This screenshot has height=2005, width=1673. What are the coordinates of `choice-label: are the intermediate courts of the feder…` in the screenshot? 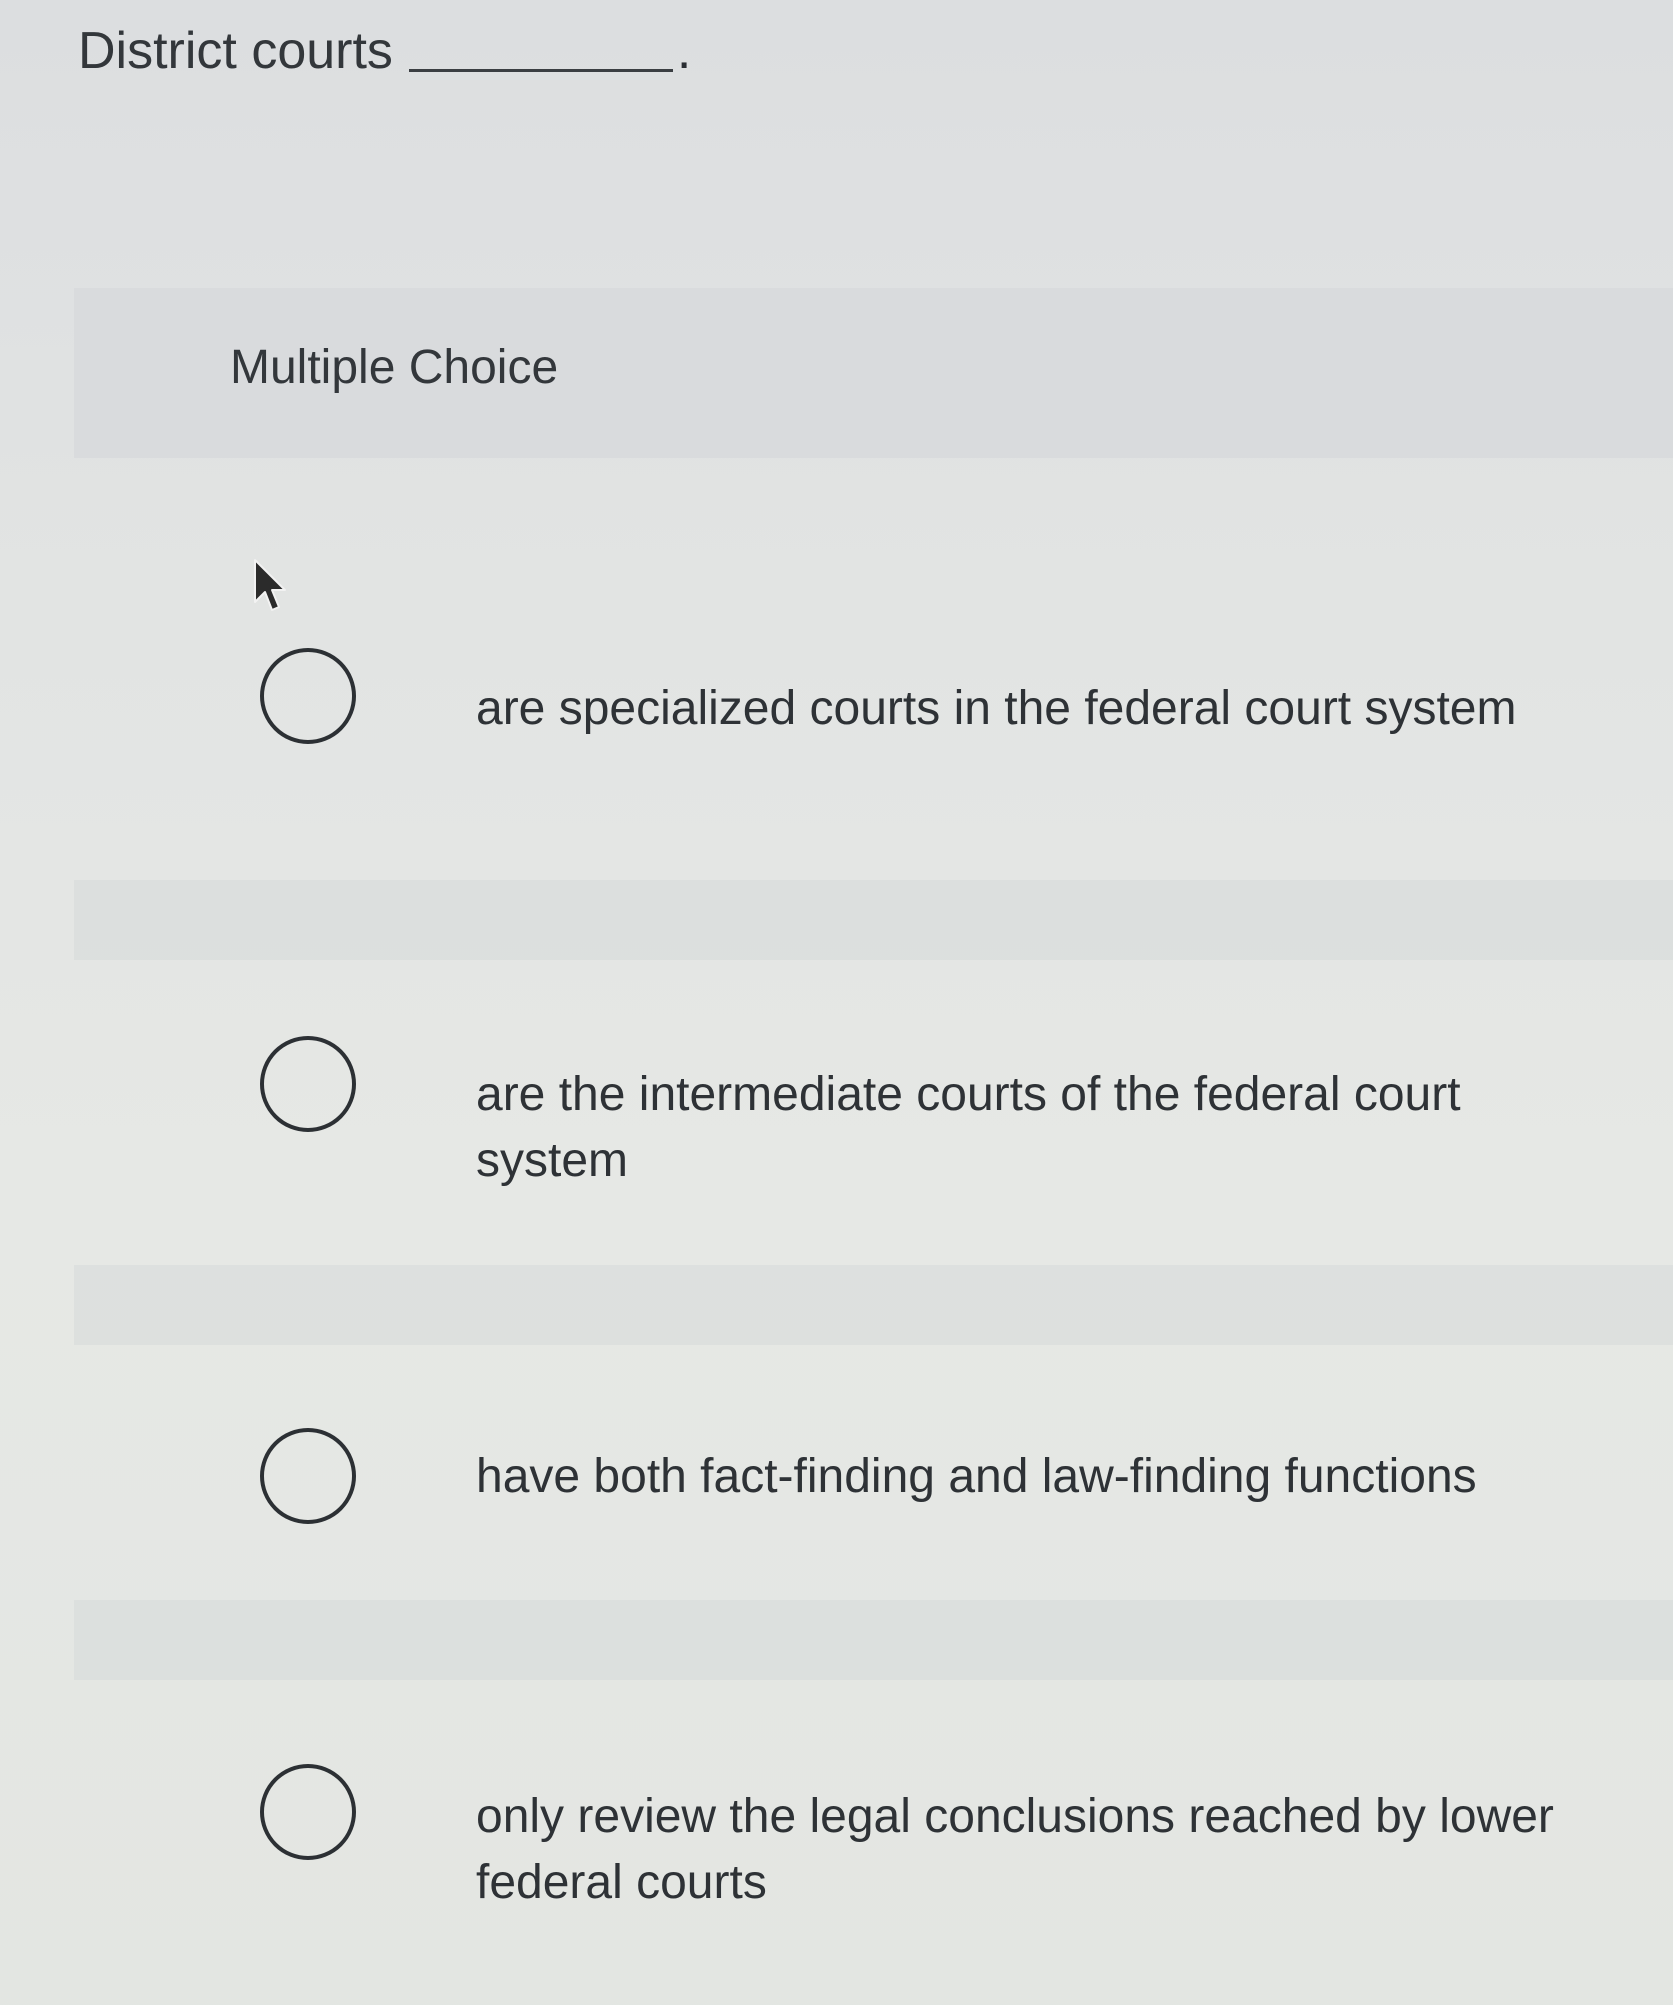 It's located at (1016, 1128).